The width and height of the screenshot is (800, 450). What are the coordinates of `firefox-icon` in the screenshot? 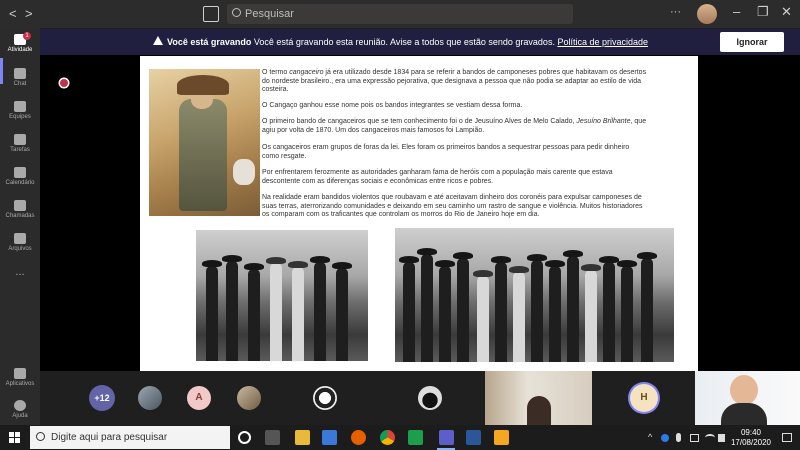 It's located at (358, 437).